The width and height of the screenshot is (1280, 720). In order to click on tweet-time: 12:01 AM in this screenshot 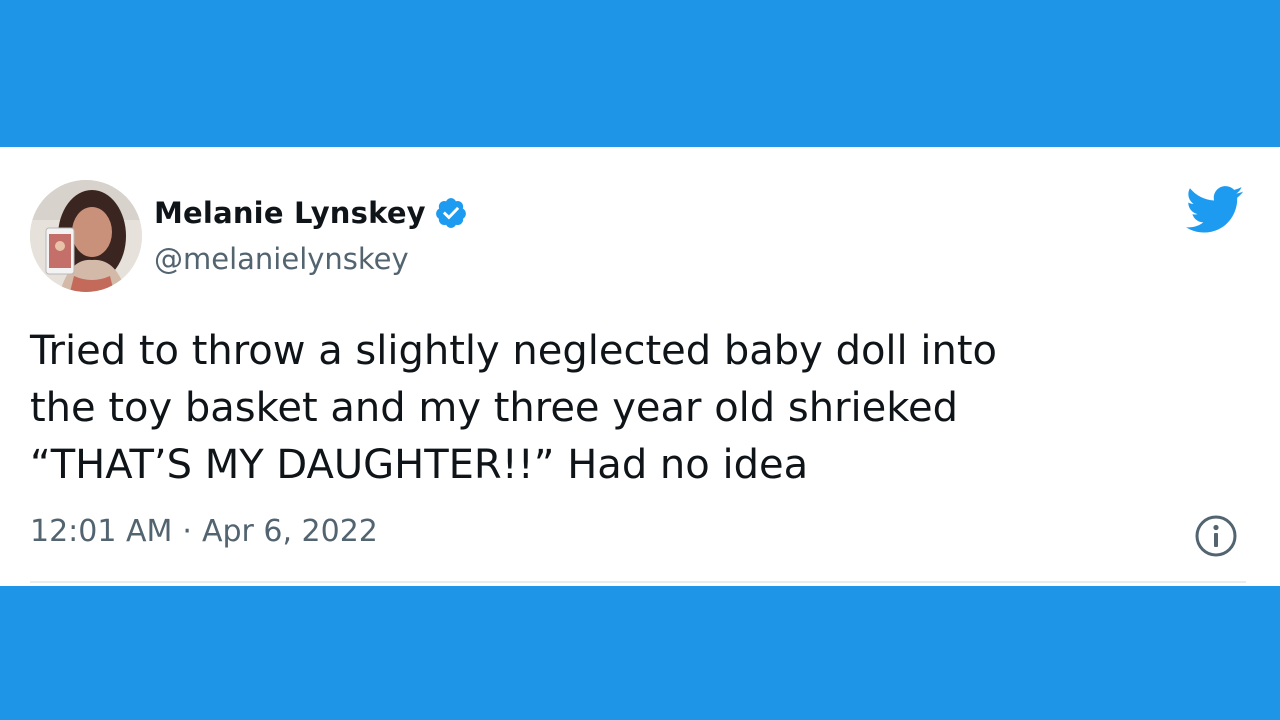, I will do `click(101, 531)`.